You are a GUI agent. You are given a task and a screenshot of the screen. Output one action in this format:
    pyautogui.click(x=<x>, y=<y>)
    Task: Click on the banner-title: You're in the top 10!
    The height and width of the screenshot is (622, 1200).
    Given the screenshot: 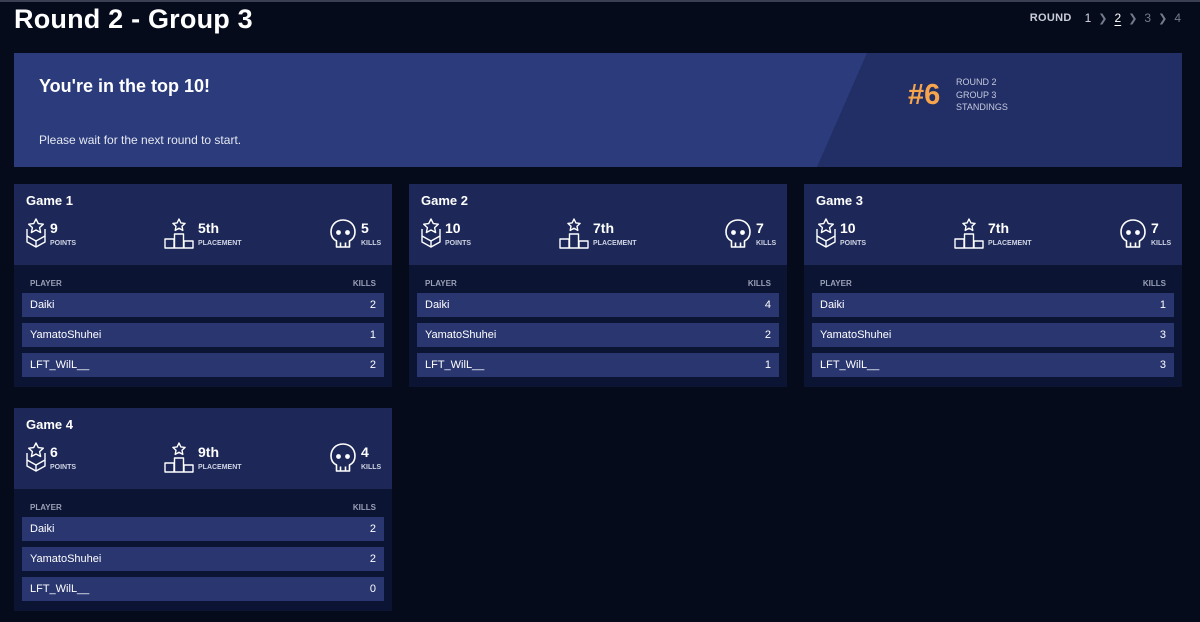 What is the action you would take?
    pyautogui.click(x=124, y=86)
    